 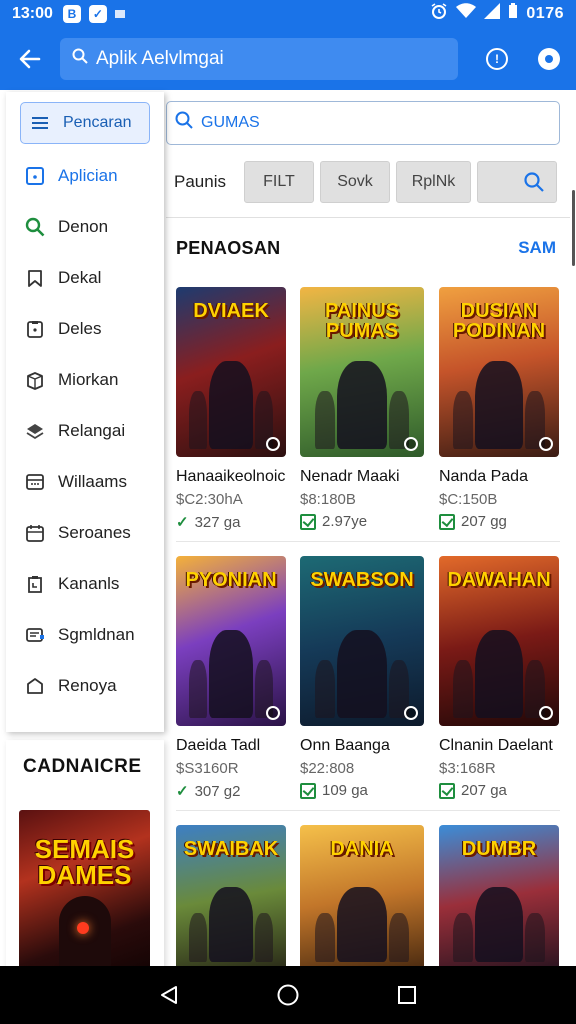 What do you see at coordinates (354, 182) in the screenshot?
I see `filter-chip: Sovk` at bounding box center [354, 182].